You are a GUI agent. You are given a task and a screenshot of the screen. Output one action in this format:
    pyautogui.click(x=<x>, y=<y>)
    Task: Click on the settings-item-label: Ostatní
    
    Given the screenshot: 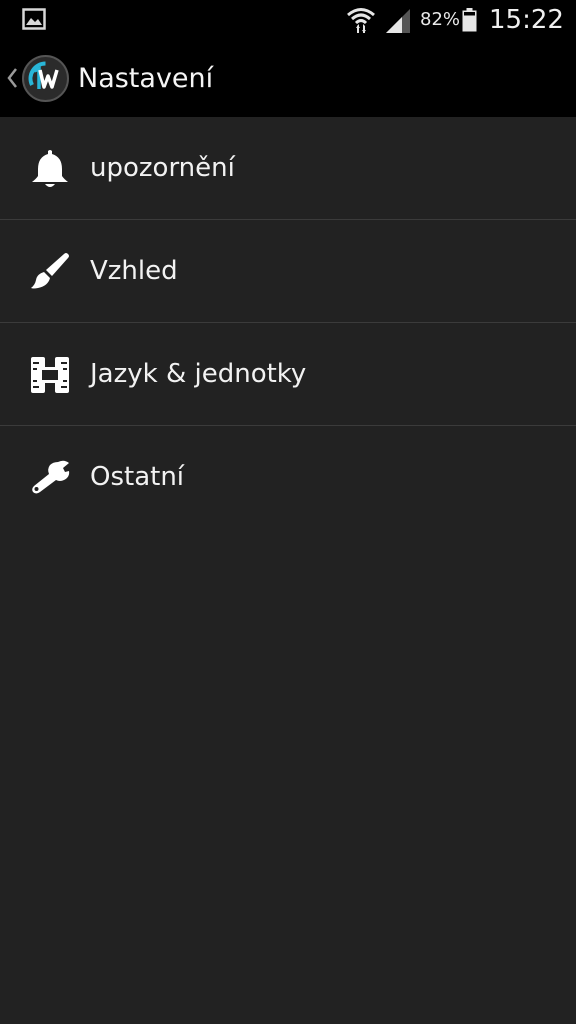 What is the action you would take?
    pyautogui.click(x=137, y=477)
    